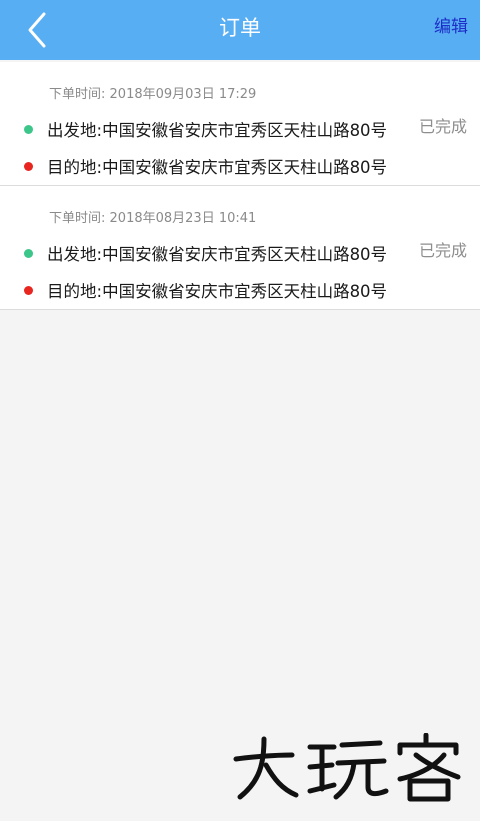  I want to click on order-time: 下单时间: 2018年08月23日 10:41, so click(152, 216).